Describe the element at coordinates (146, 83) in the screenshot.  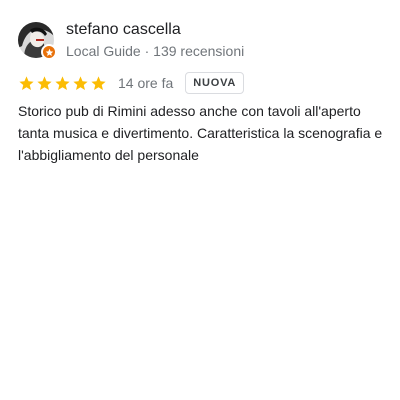
I see `review-time: 14 ore fa` at that location.